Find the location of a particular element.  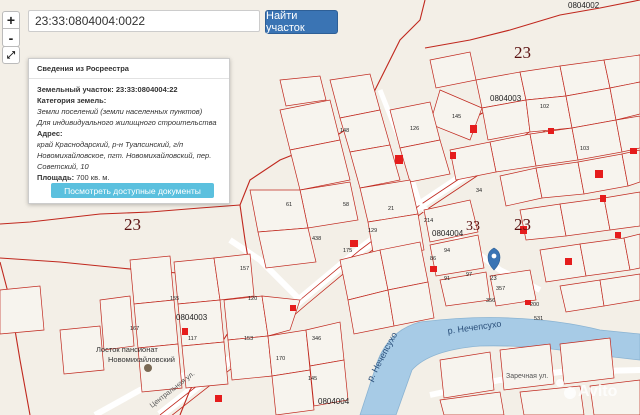

street-label-zarechnaya: Заречная ул. is located at coordinates (527, 376).